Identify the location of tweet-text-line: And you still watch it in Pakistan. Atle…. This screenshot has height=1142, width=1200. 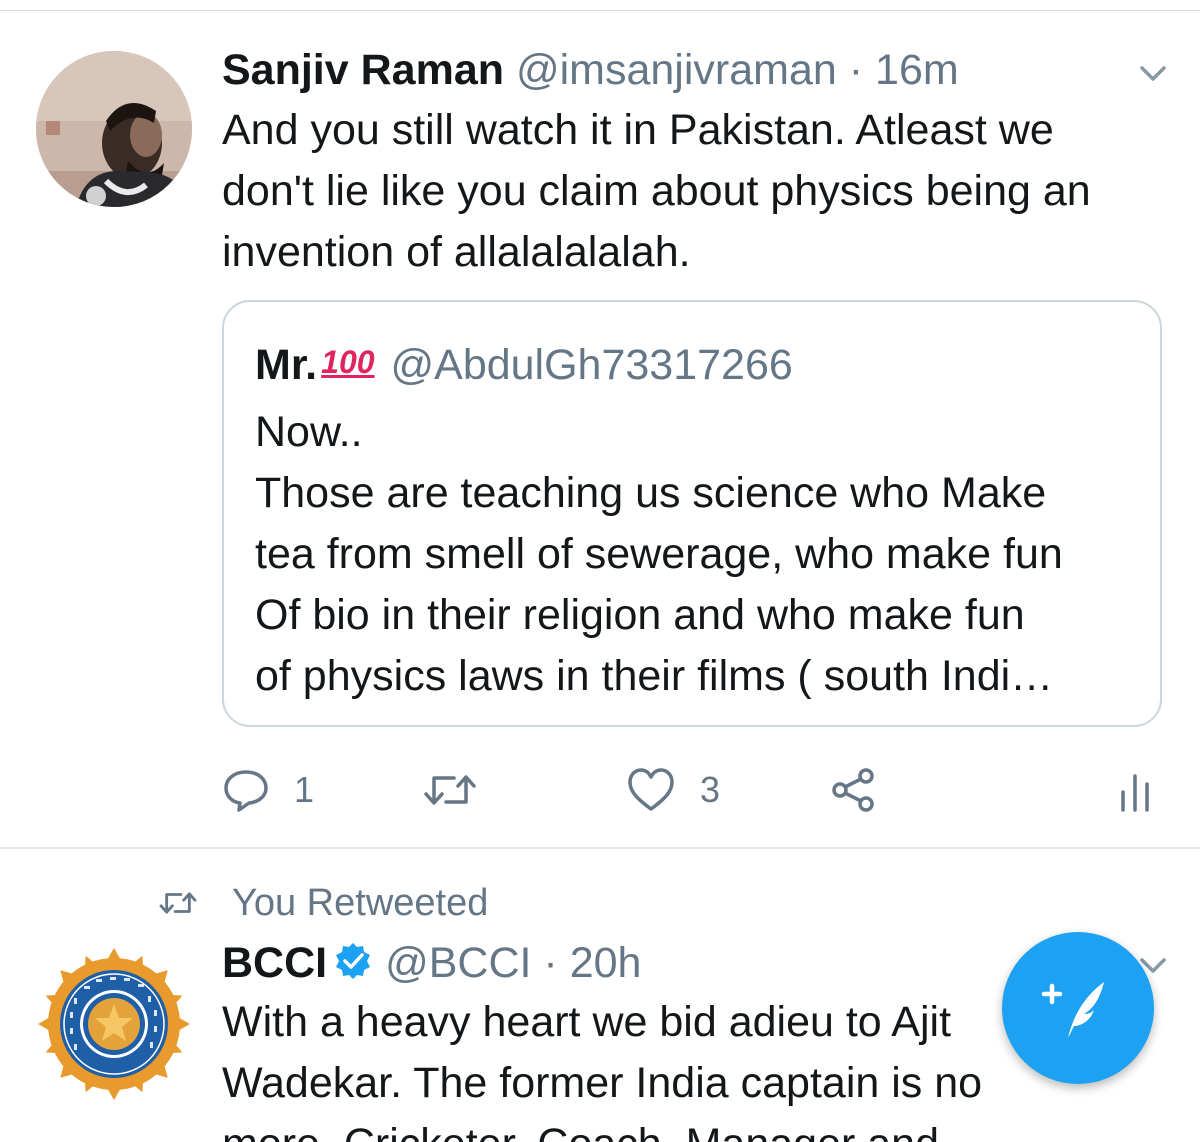
(638, 130).